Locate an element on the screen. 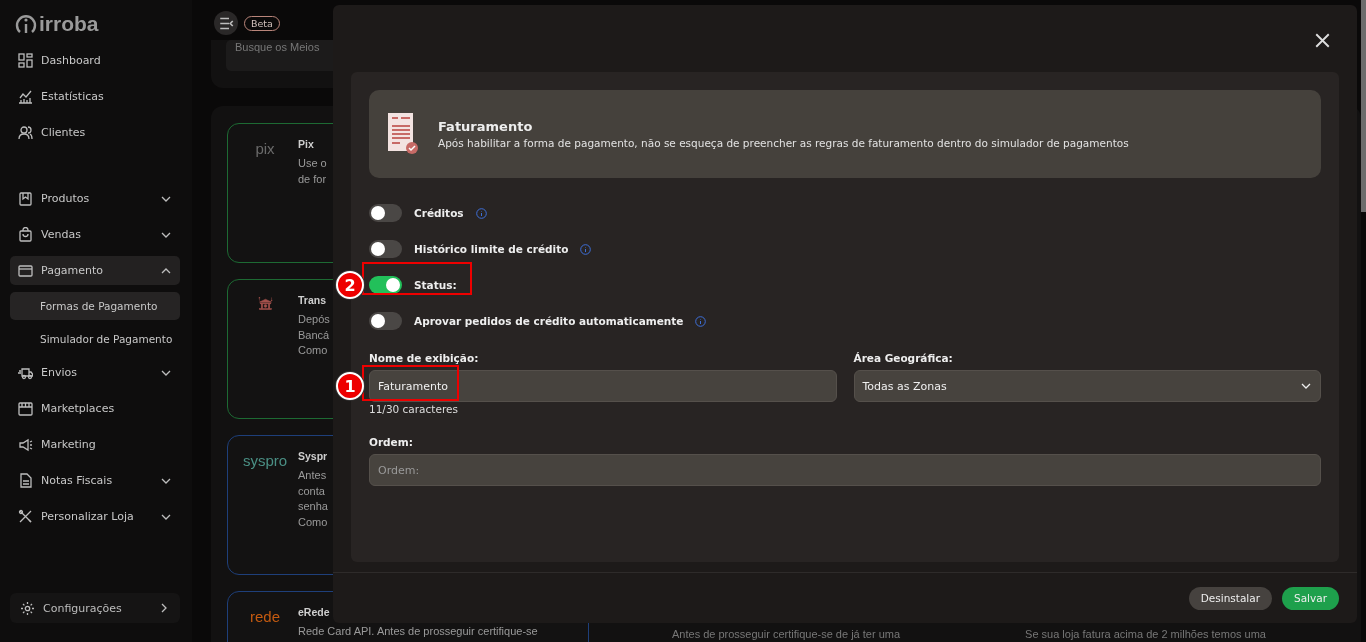 The height and width of the screenshot is (642, 1366). card-title: Syspr is located at coordinates (313, 456).